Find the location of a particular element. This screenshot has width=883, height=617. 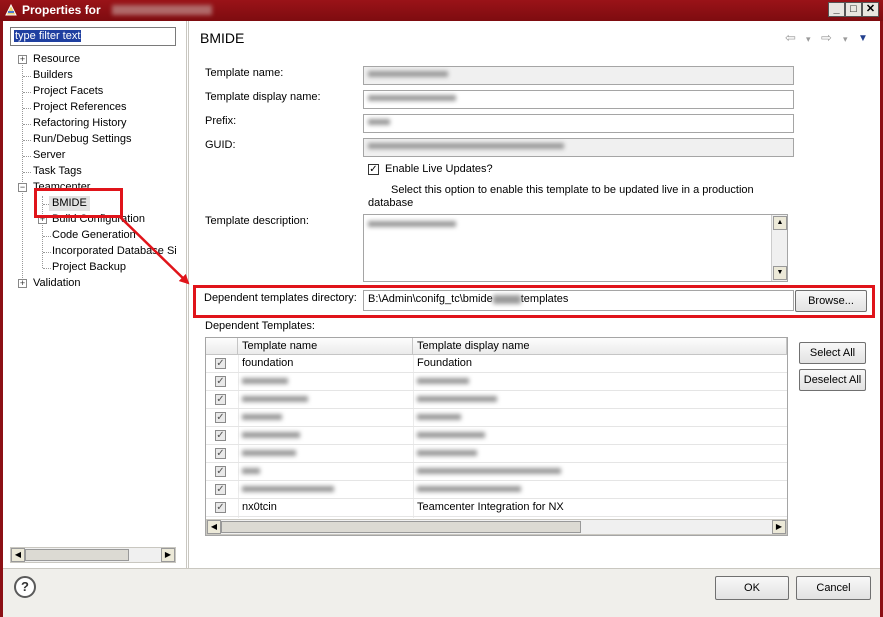

table-horizontal-scrollbar: ◀ ▶ is located at coordinates (496, 527).